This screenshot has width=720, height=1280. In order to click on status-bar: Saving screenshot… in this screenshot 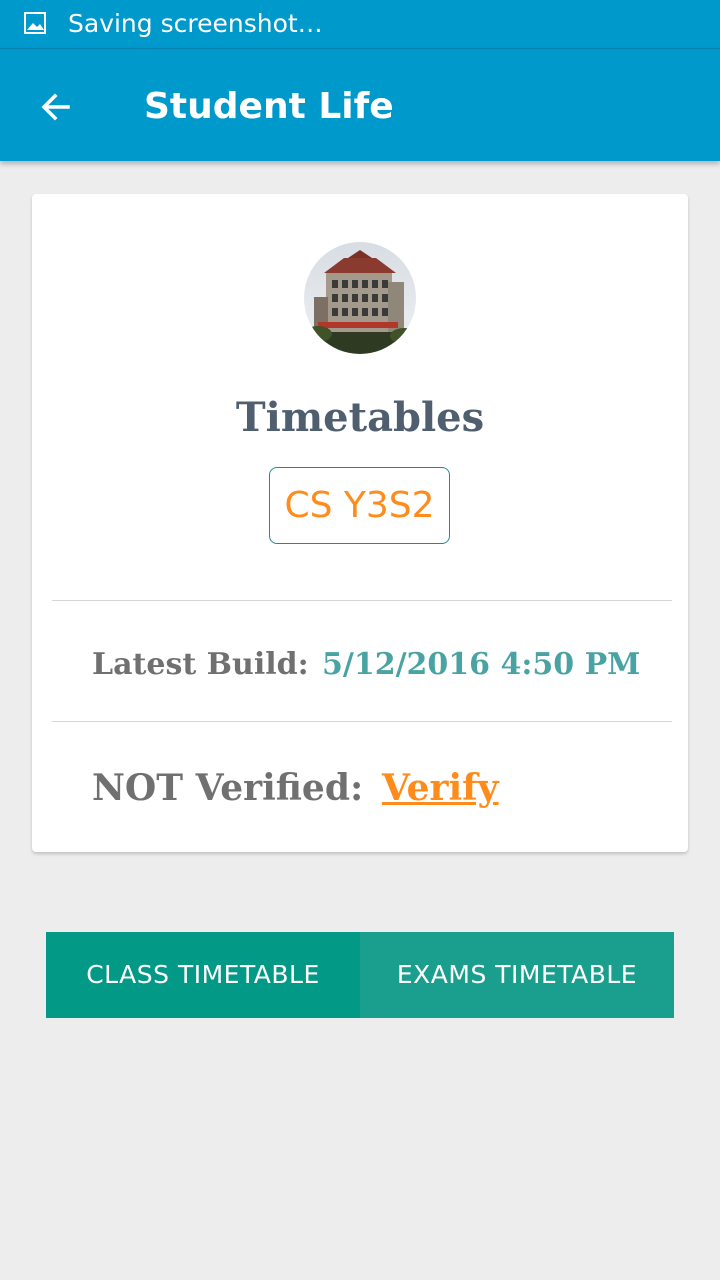, I will do `click(360, 24)`.